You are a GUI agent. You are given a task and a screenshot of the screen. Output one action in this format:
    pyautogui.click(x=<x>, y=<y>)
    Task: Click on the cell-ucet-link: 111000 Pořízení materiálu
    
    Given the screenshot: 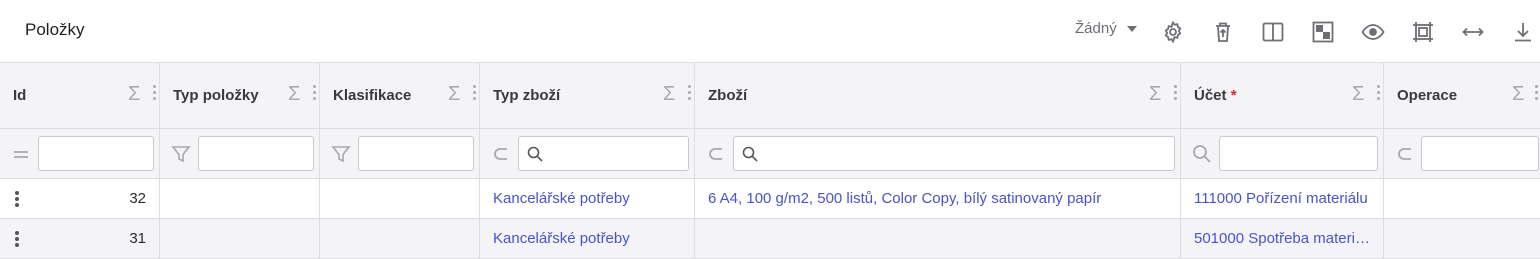 What is the action you would take?
    pyautogui.click(x=1282, y=199)
    